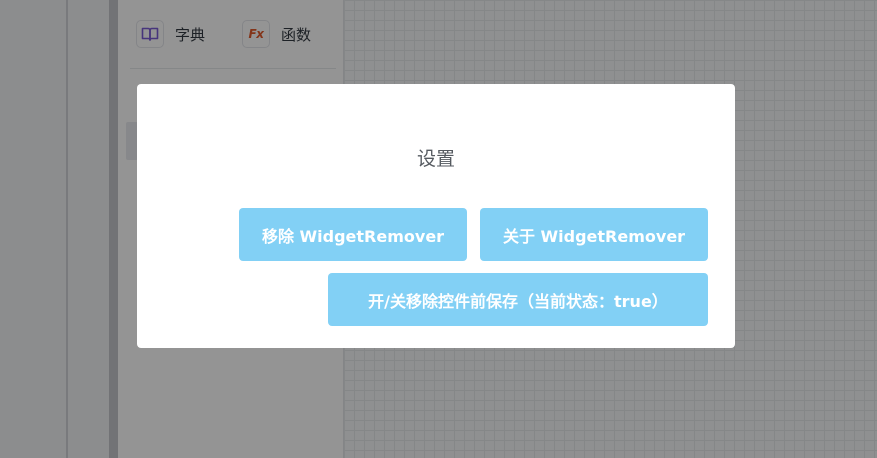 The image size is (877, 458). Describe the element at coordinates (435, 159) in the screenshot. I see `dialog-title: 设置` at that location.